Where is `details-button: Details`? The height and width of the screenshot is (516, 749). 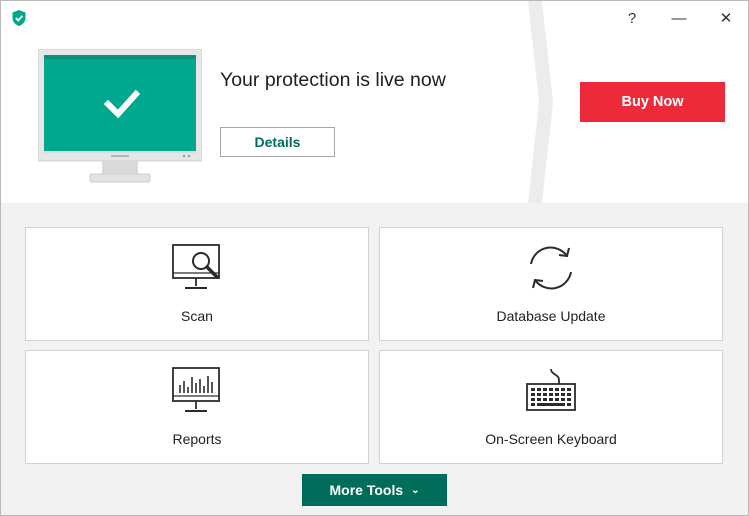
details-button: Details is located at coordinates (277, 142).